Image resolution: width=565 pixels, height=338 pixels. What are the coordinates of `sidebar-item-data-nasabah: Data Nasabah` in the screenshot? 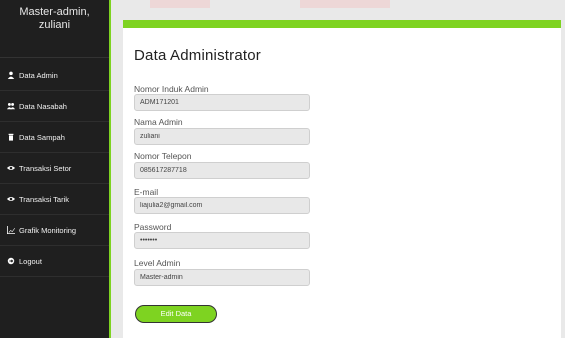 It's located at (54, 106).